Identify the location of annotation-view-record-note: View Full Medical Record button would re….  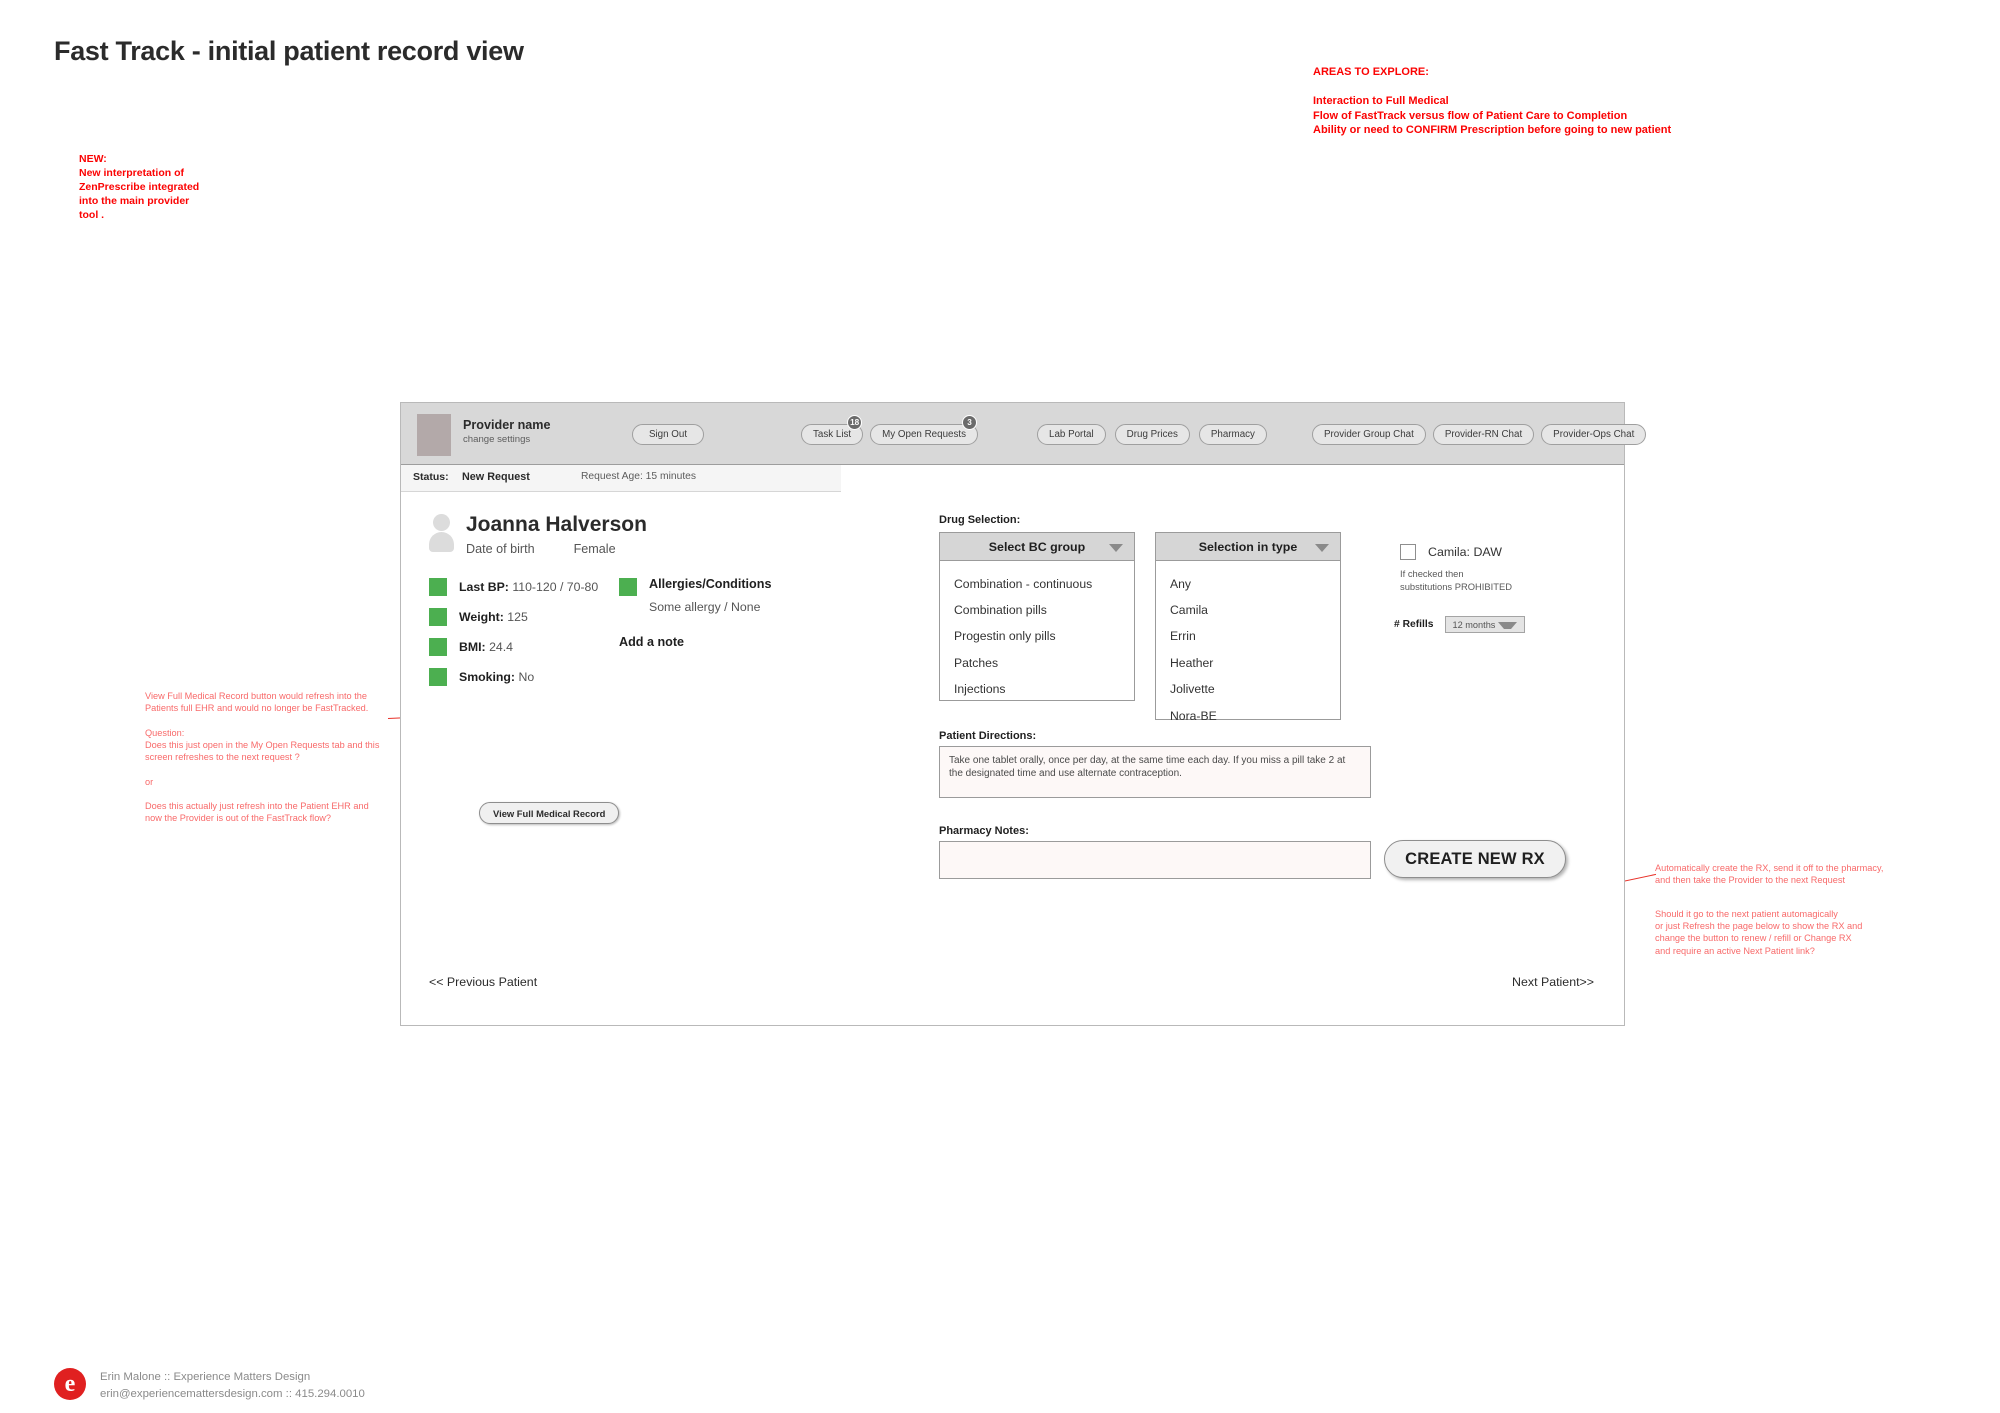
(262, 757).